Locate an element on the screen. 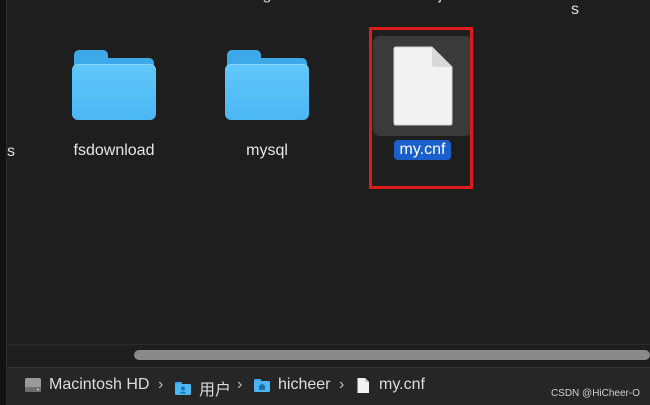 Image resolution: width=650 pixels, height=405 pixels. item-label: fsdownload is located at coordinates (114, 150).